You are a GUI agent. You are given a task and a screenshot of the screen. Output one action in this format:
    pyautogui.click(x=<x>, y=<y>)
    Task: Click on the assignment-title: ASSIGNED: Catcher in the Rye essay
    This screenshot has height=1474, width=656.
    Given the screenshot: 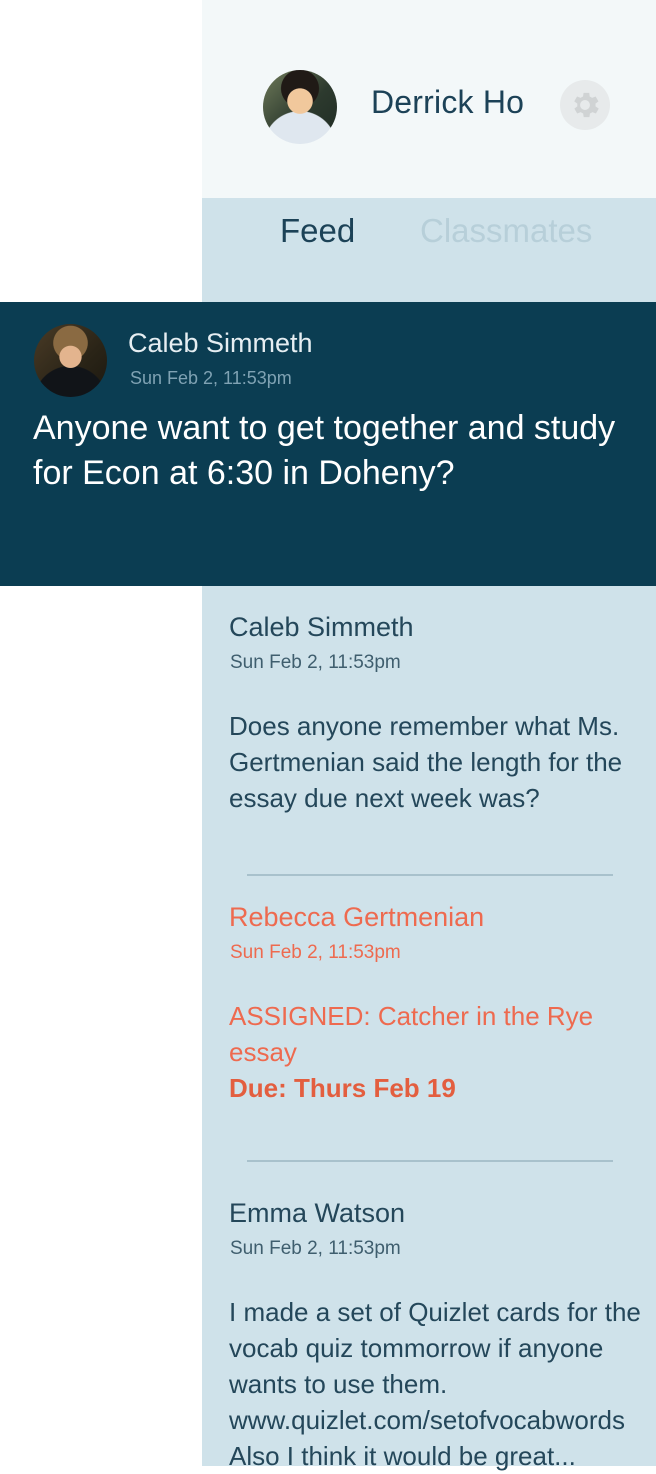 What is the action you would take?
    pyautogui.click(x=411, y=1034)
    